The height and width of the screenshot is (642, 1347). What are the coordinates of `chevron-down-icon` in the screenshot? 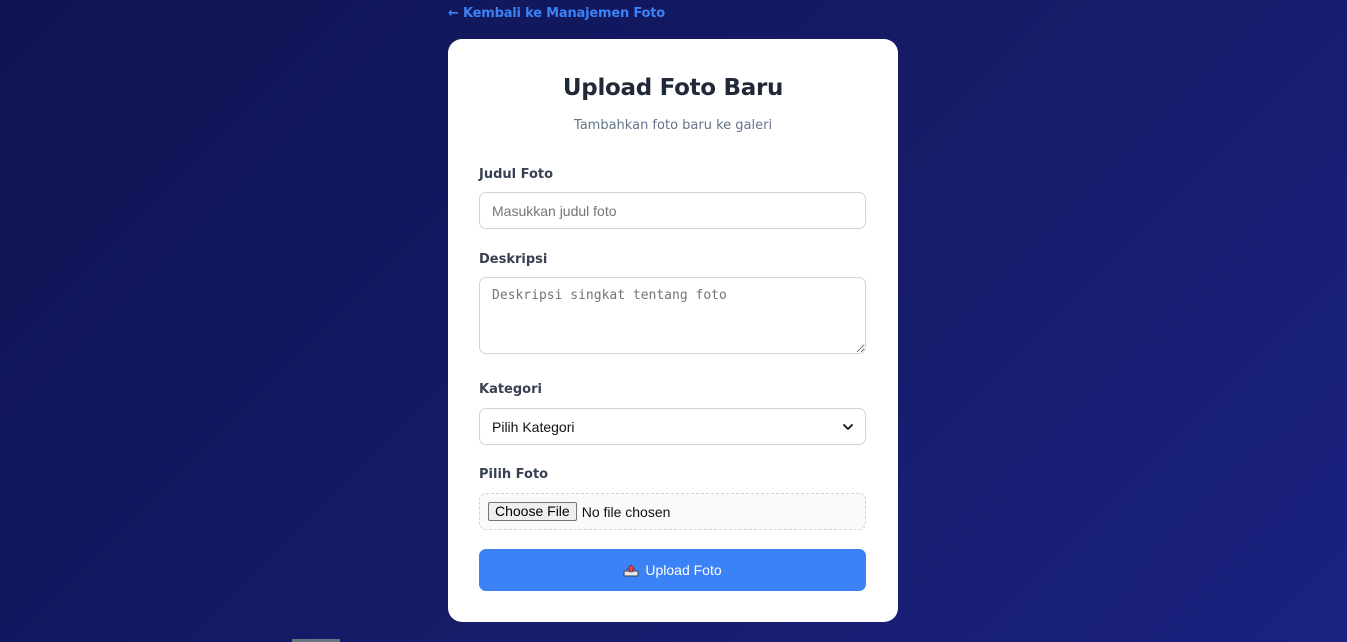 It's located at (848, 426).